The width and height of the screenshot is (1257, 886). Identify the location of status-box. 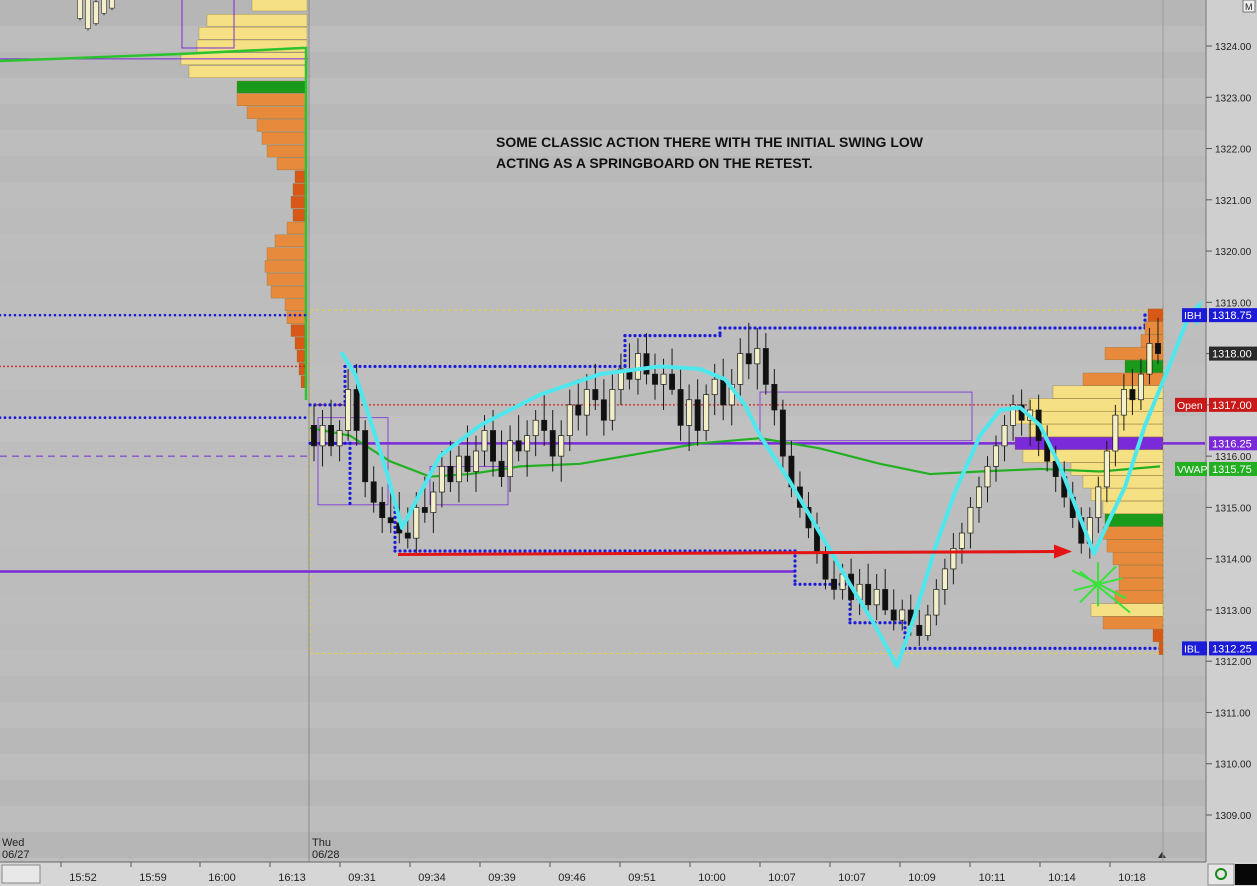
(1246, 874).